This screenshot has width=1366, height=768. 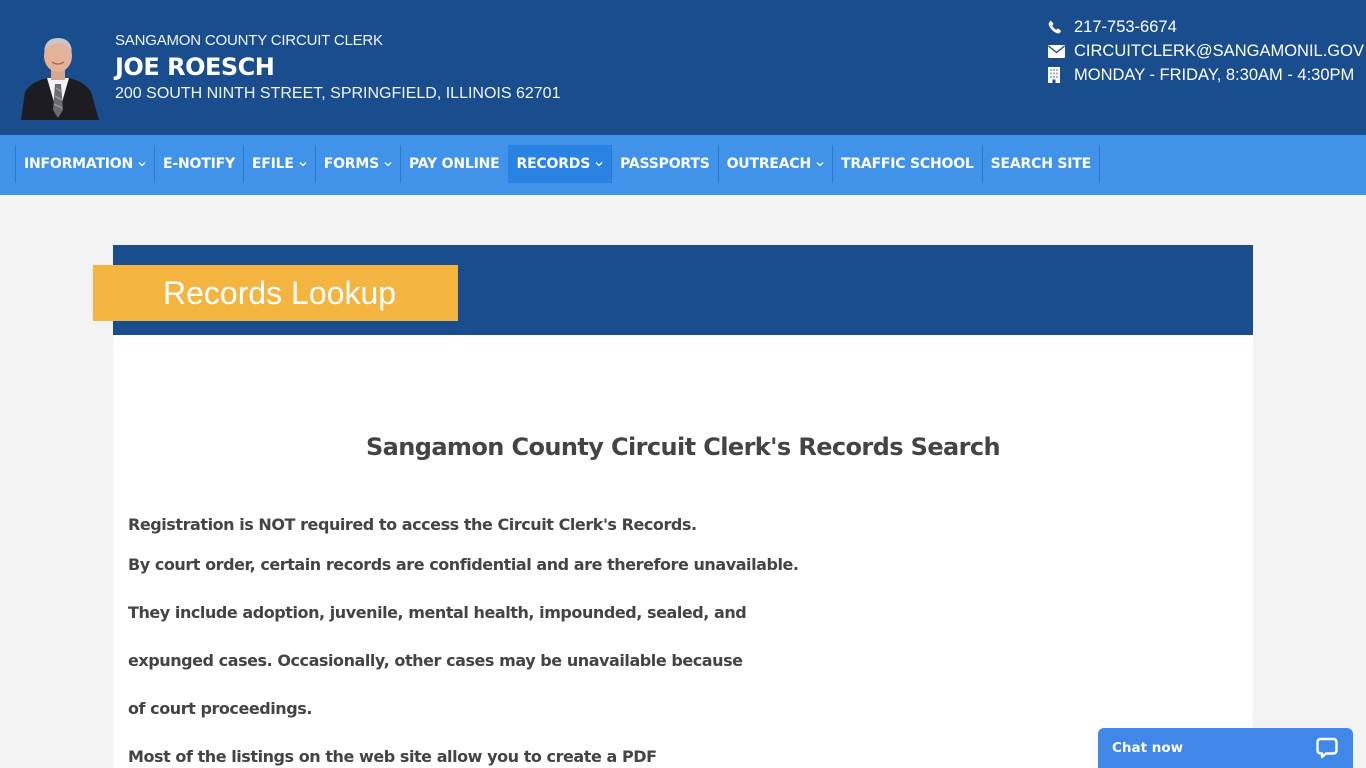 I want to click on nav-item-forms: FORMS, so click(x=357, y=164).